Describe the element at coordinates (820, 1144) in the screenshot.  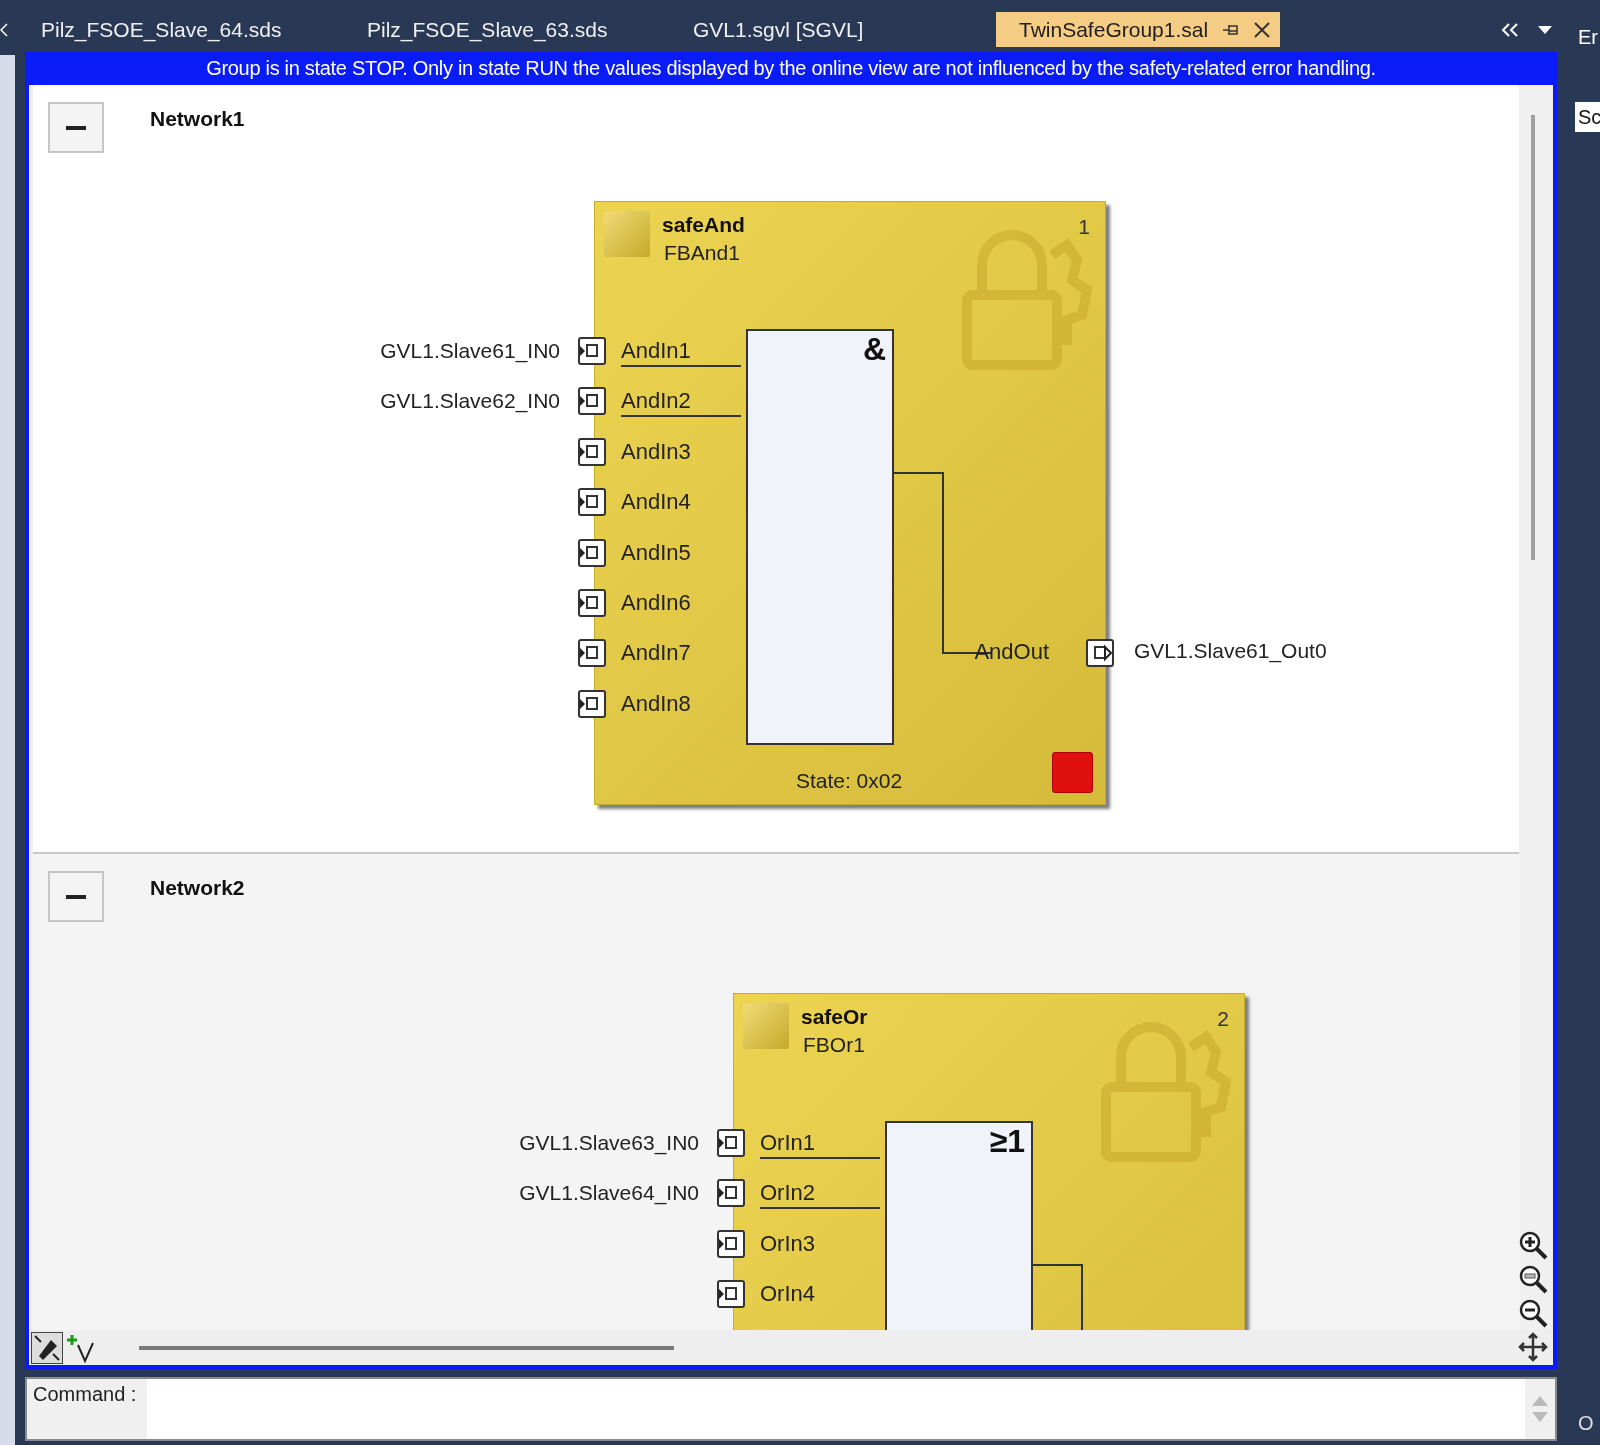
I see `input-pin-label: OrIn1` at that location.